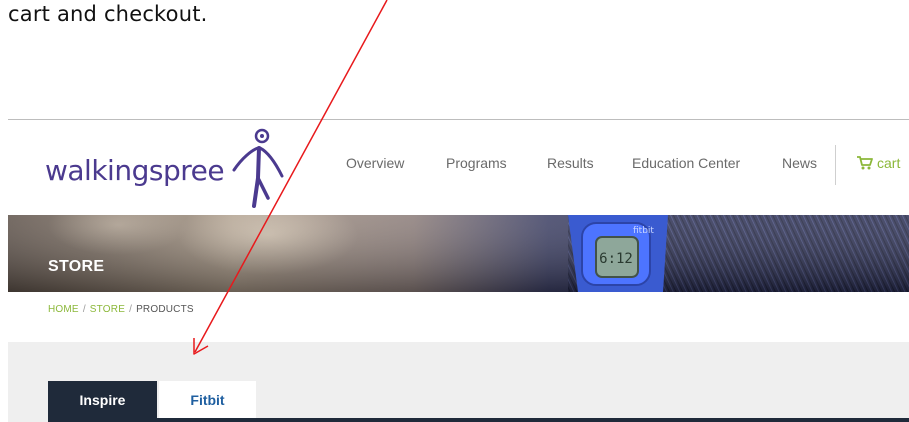 Image resolution: width=909 pixels, height=422 pixels. Describe the element at coordinates (799, 163) in the screenshot. I see `nav-news: News` at that location.